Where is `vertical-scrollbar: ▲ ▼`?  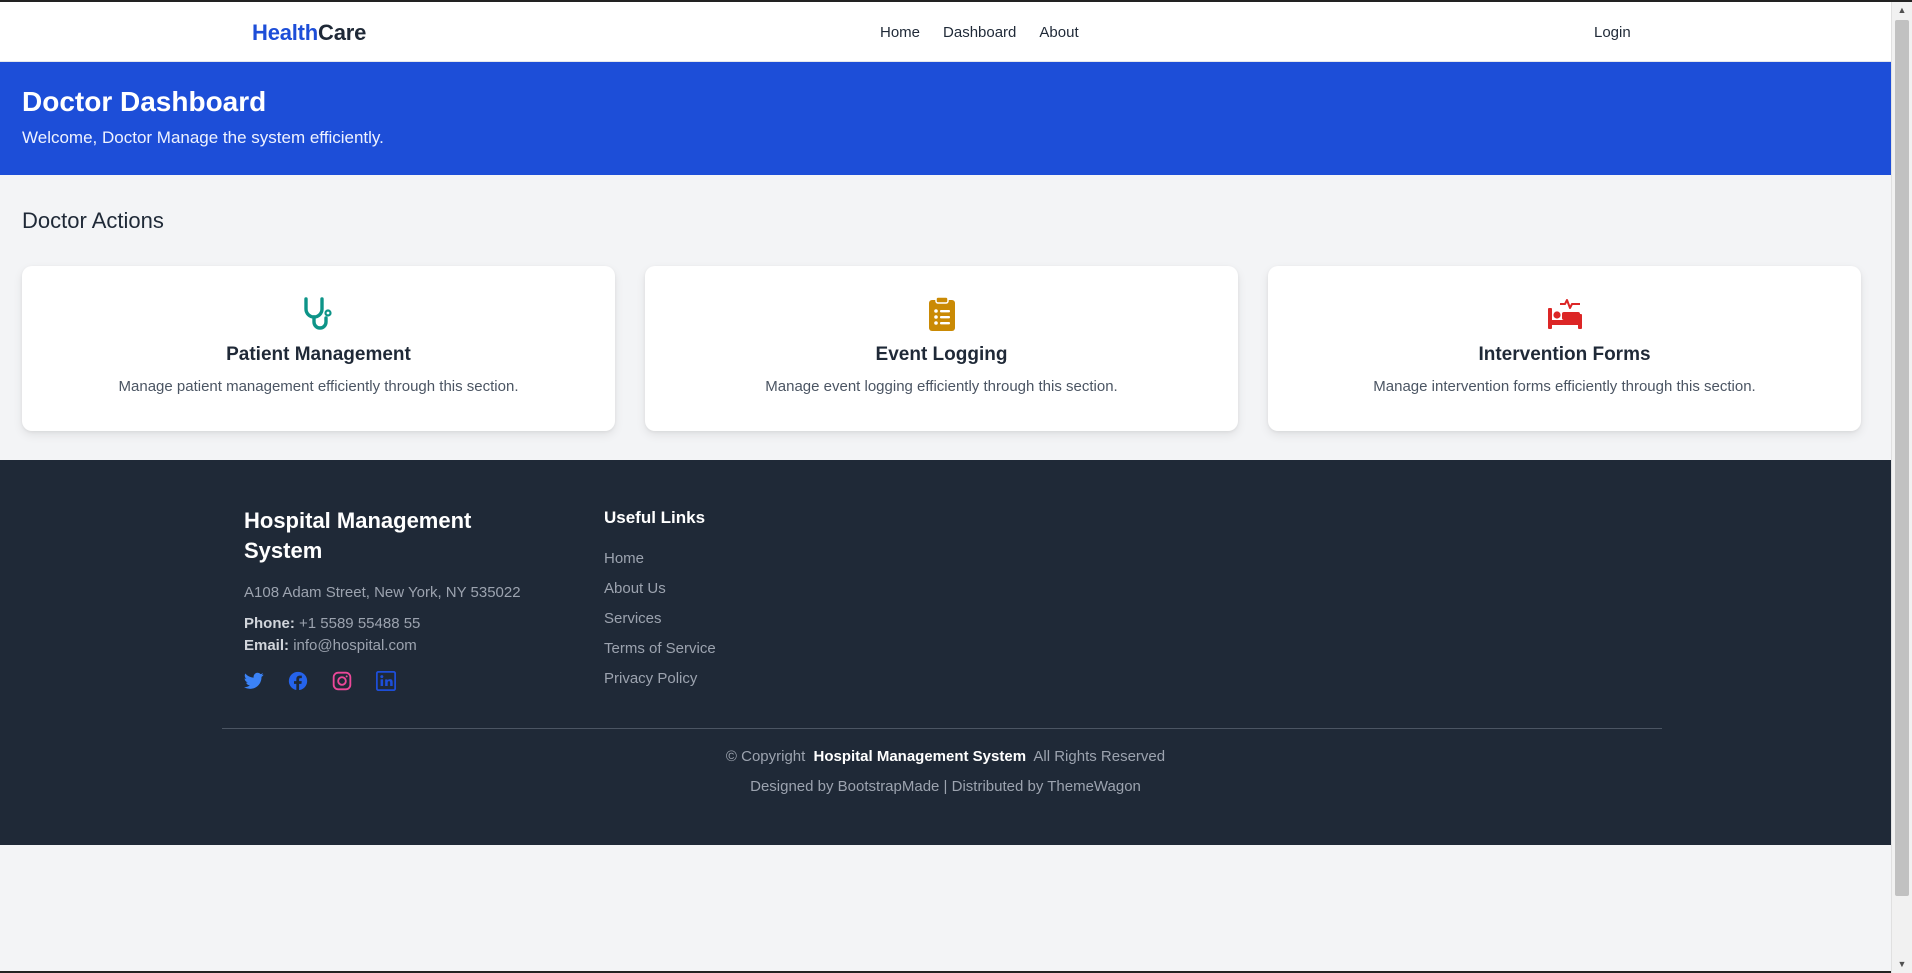 vertical-scrollbar: ▲ ▼ is located at coordinates (1901, 487).